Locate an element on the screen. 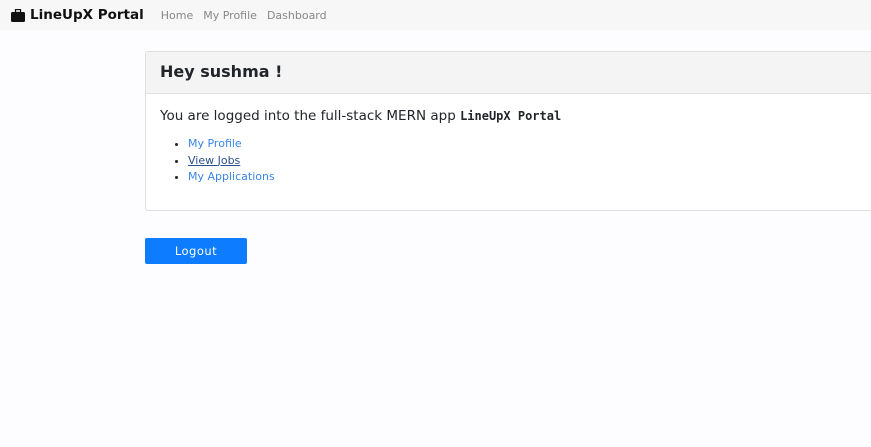 This screenshot has width=871, height=447. briefcase-icon is located at coordinates (18, 15).